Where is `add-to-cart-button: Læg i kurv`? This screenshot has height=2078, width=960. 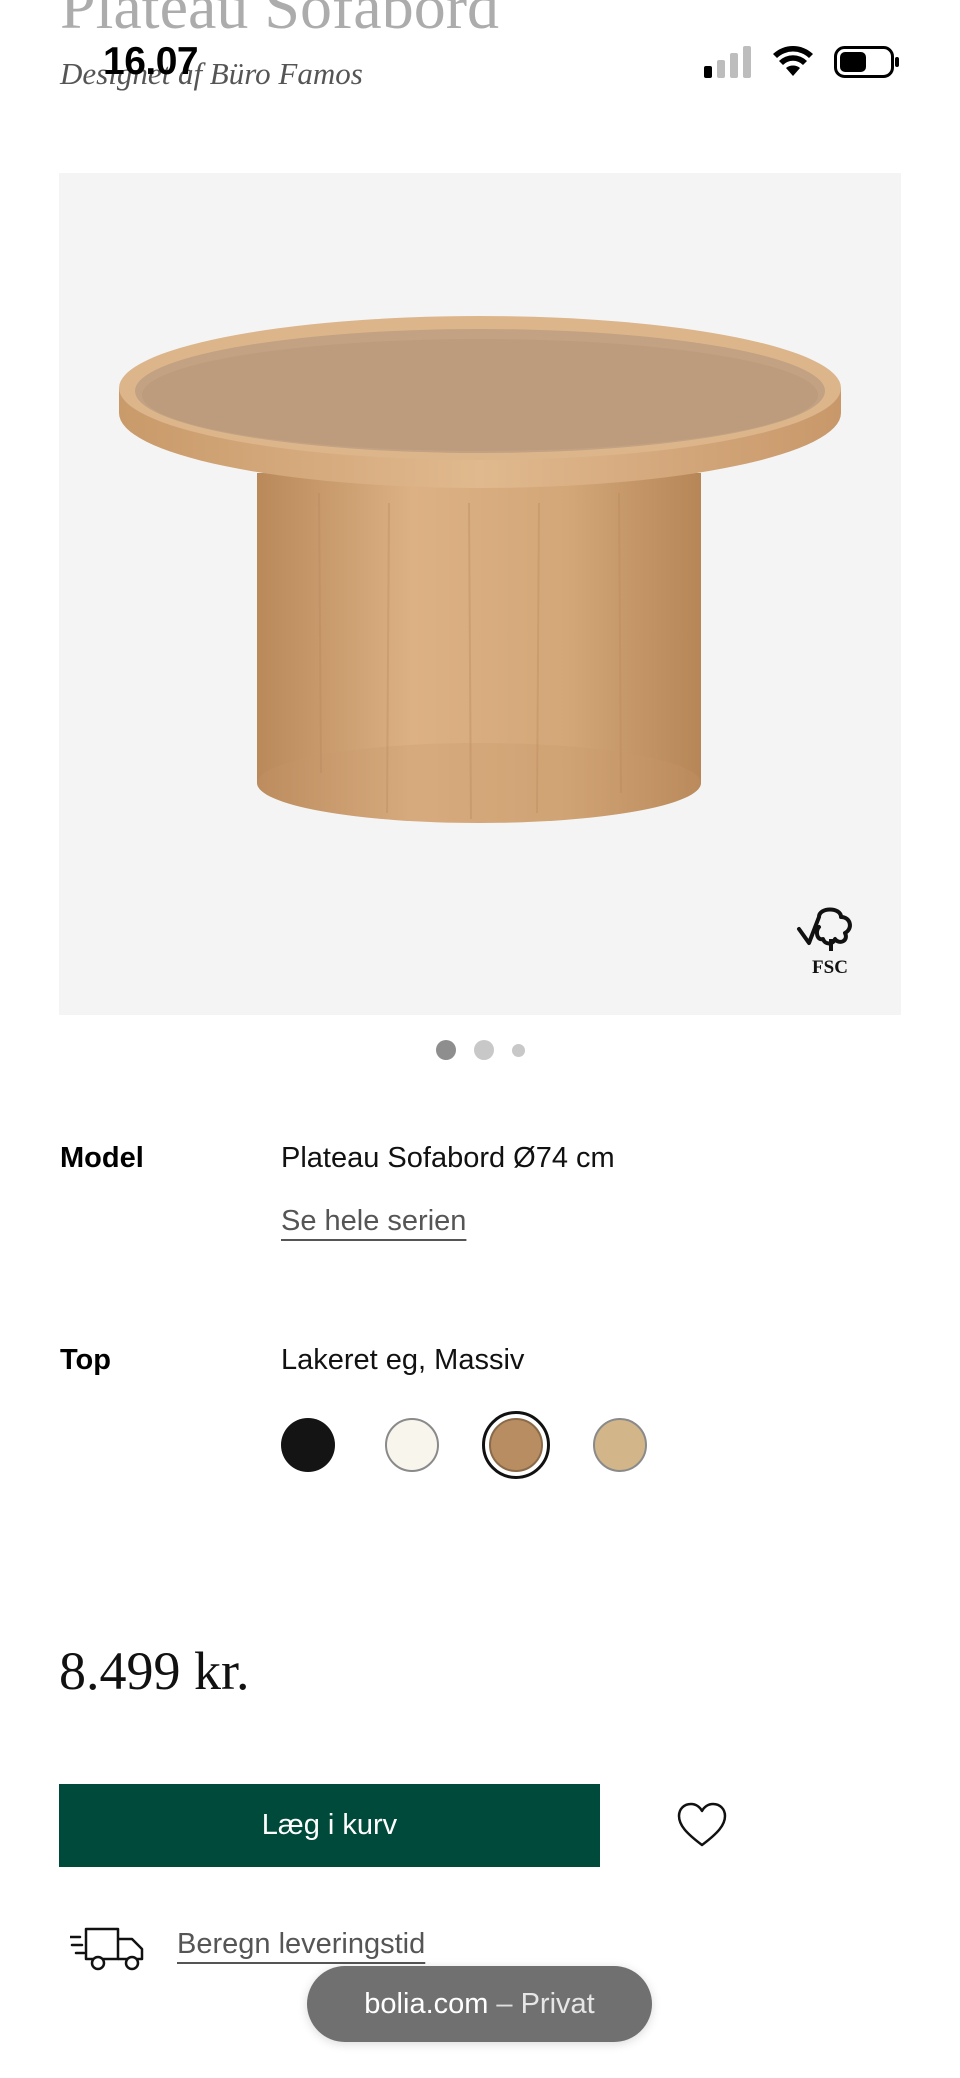 add-to-cart-button: Læg i kurv is located at coordinates (329, 1825).